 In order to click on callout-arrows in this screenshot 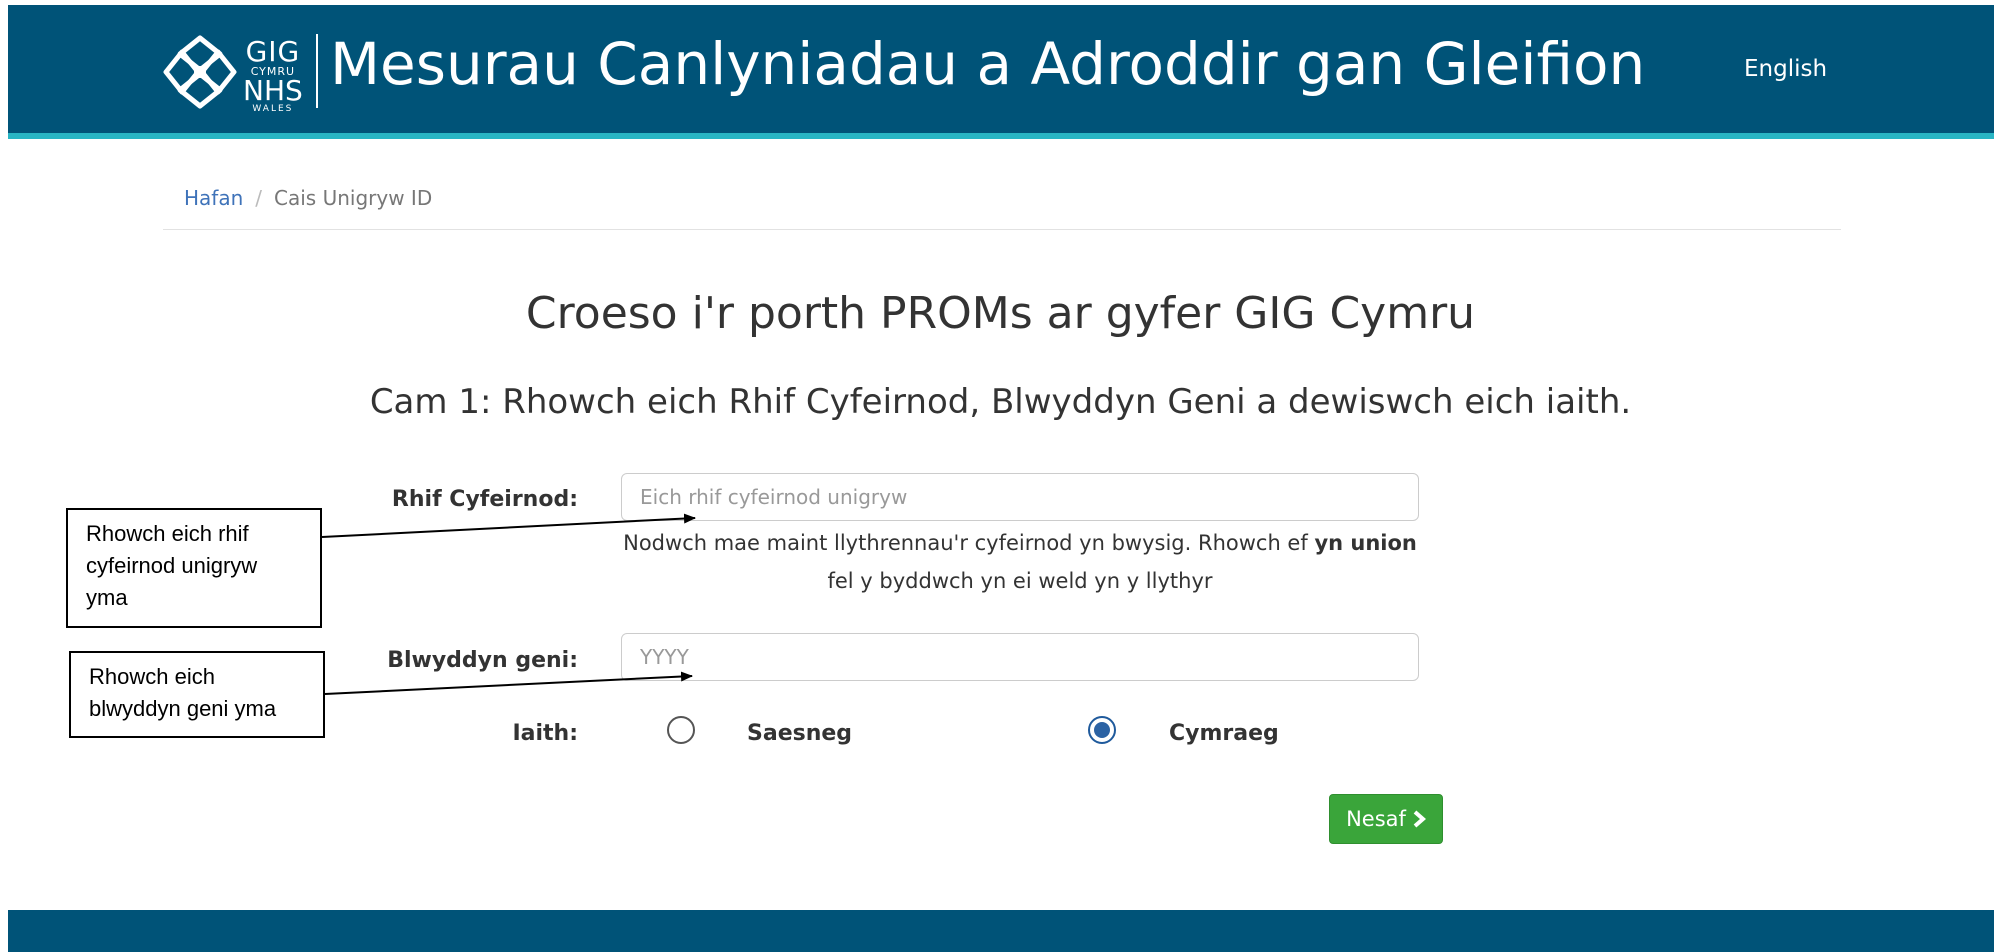, I will do `click(508, 604)`.